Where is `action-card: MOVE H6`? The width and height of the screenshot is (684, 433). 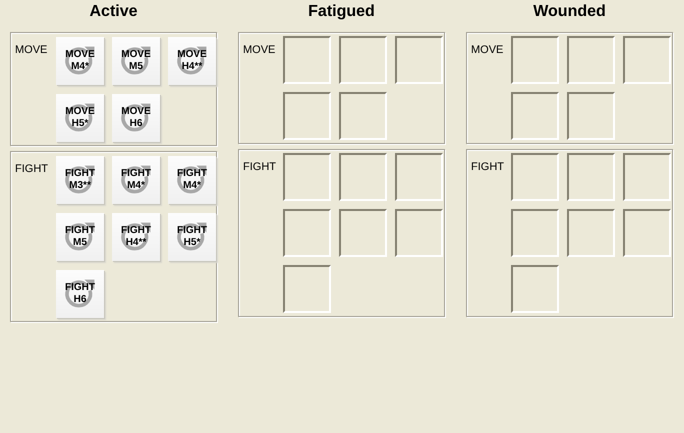
action-card: MOVE H6 is located at coordinates (136, 118).